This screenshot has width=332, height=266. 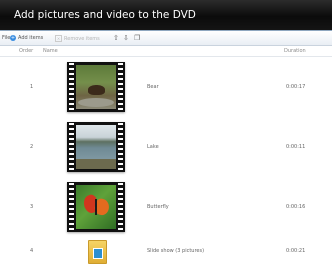 I want to click on remove-items-label: Remove items, so click(x=82, y=38).